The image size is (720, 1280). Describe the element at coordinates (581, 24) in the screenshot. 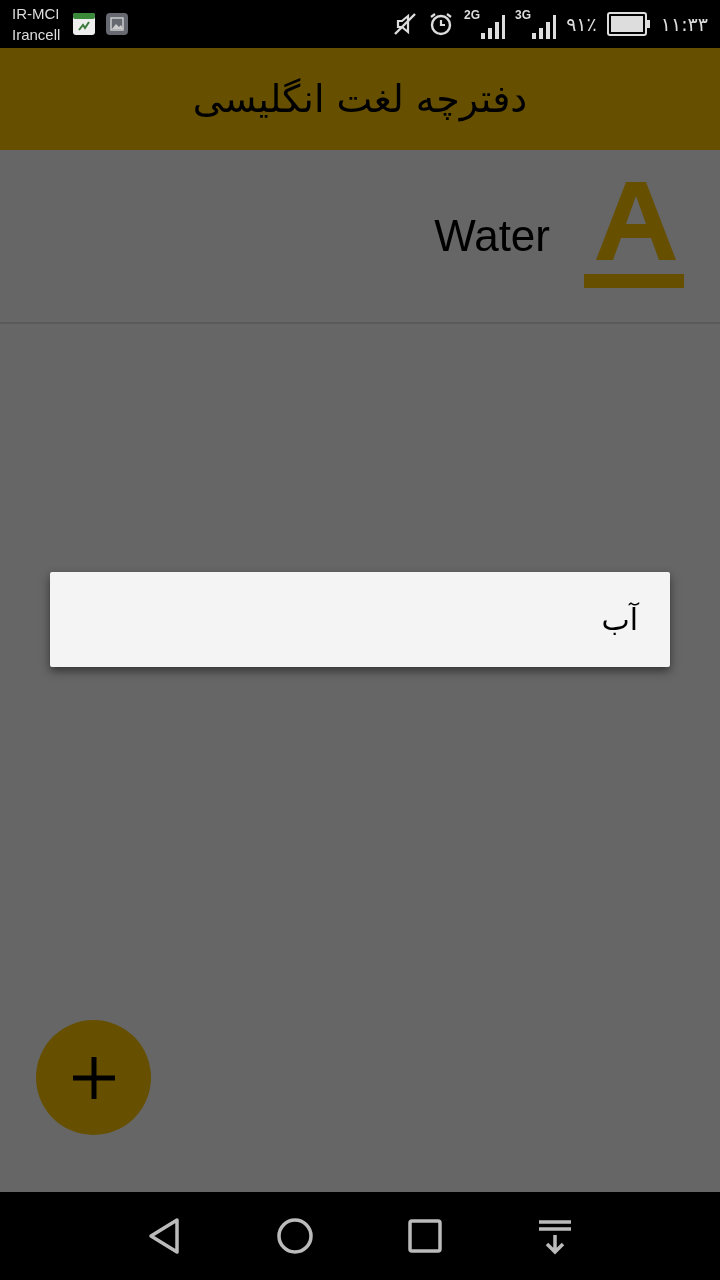

I see `battery-level: ٩١٪` at that location.